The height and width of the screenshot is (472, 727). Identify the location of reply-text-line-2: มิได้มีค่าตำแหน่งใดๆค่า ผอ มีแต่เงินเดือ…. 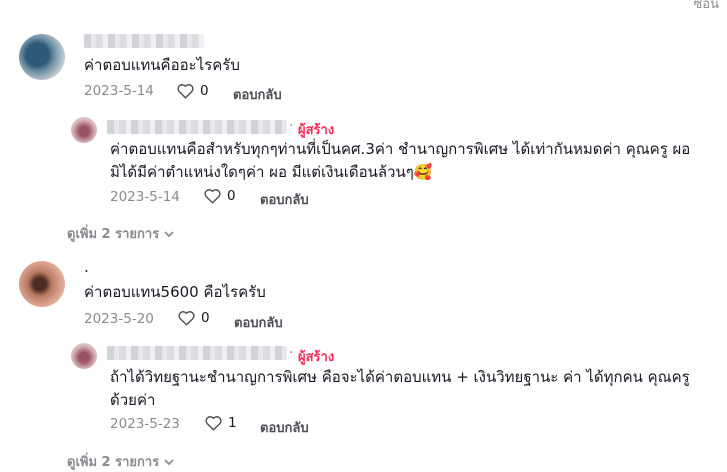
(271, 172).